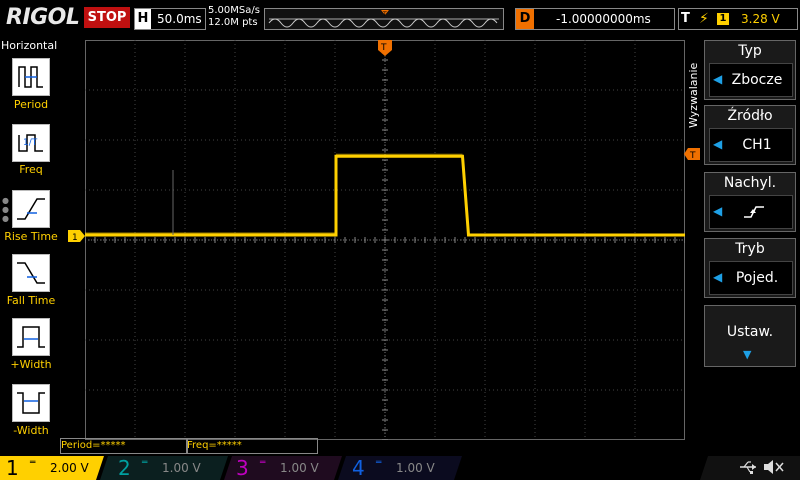 This screenshot has width=800, height=480. What do you see at coordinates (179, 19) in the screenshot?
I see `timebase-value: 50.0ms` at bounding box center [179, 19].